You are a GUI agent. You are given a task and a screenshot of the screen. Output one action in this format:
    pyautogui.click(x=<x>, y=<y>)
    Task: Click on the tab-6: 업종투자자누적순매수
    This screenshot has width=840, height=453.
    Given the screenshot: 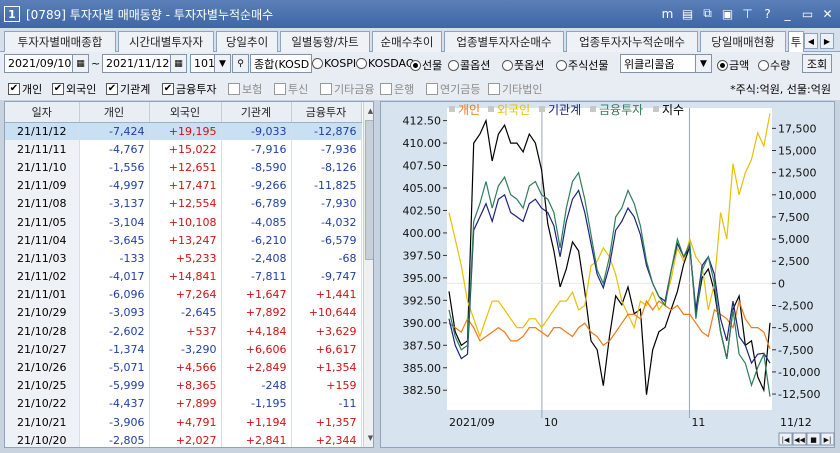 What is the action you would take?
    pyautogui.click(x=632, y=41)
    